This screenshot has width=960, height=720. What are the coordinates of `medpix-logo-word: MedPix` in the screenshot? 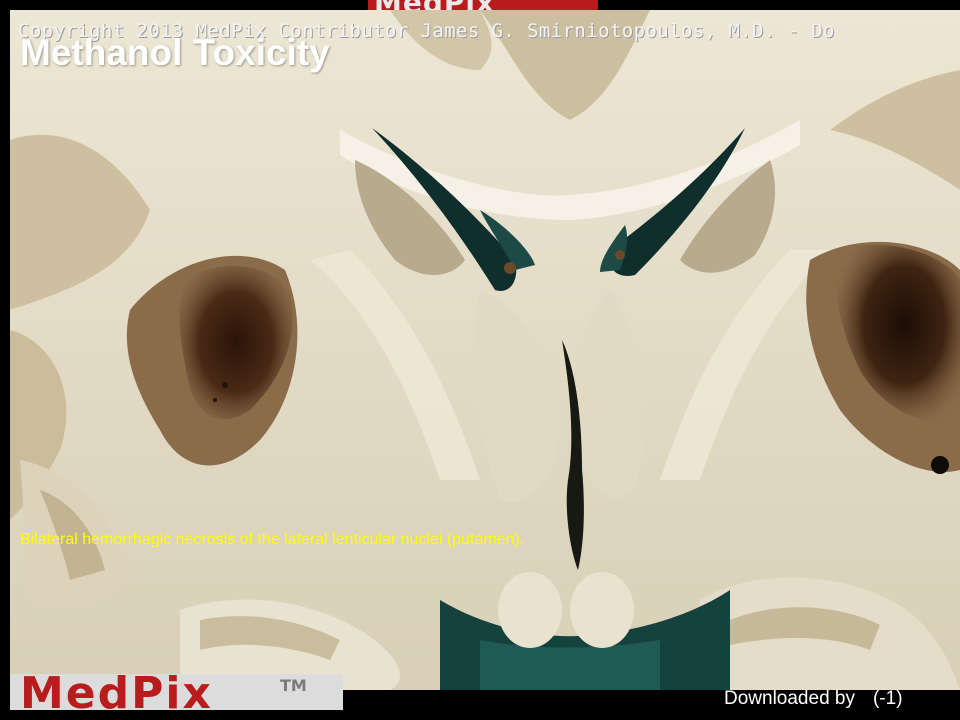 It's located at (116, 692).